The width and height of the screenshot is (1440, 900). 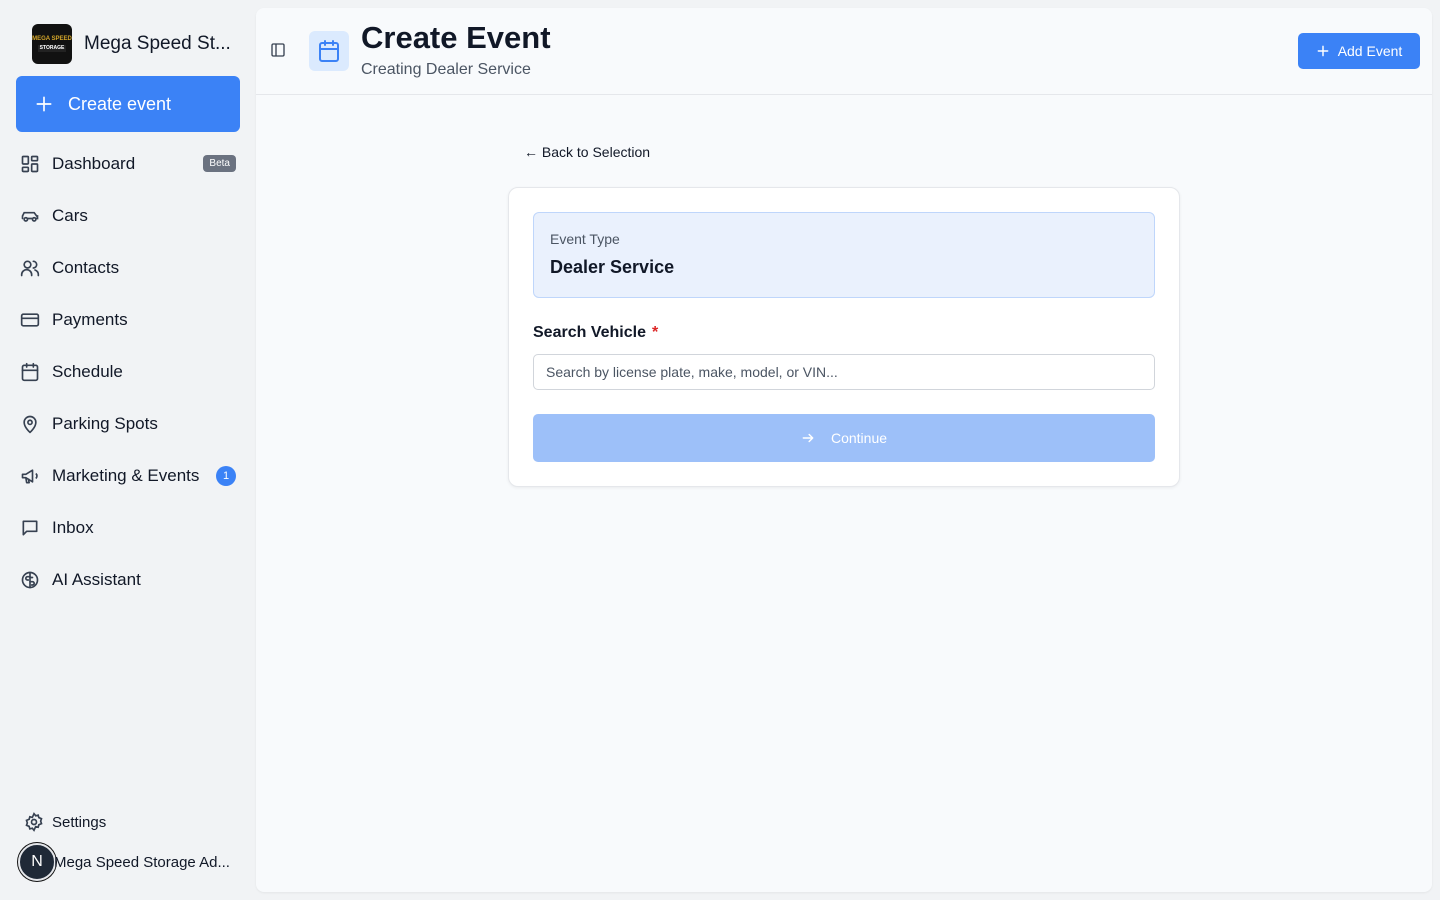 I want to click on sidebar-item-cars: Cars, so click(x=128, y=216).